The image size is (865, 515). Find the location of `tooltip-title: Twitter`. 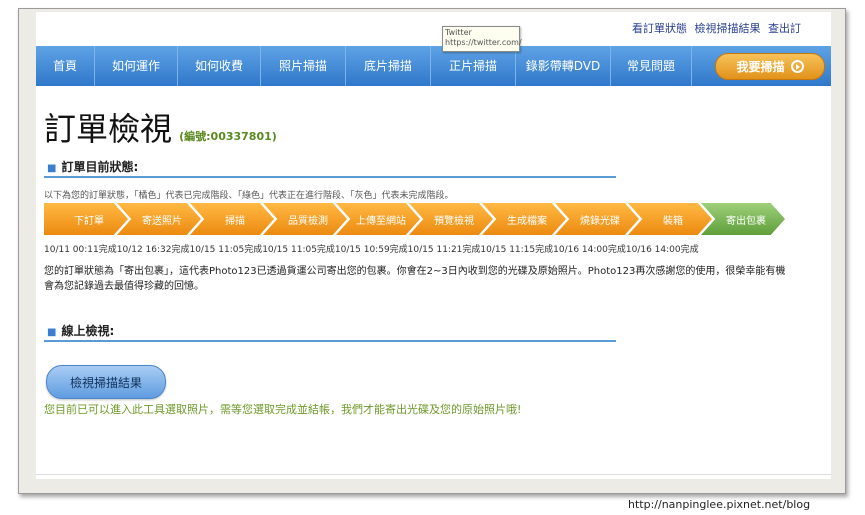

tooltip-title: Twitter is located at coordinates (458, 32).